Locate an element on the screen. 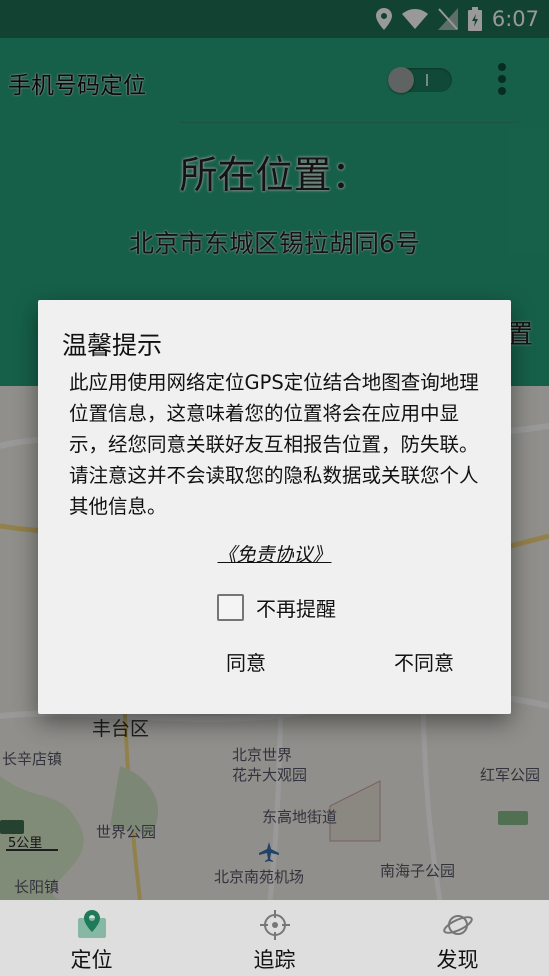 This screenshot has height=976, width=549. nav-item-locate: 定位 is located at coordinates (91, 938).